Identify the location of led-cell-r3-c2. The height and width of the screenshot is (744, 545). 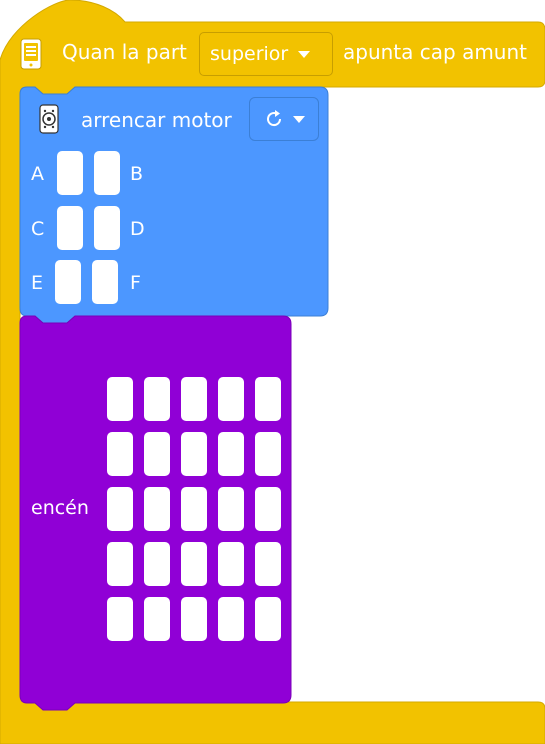
(157, 509).